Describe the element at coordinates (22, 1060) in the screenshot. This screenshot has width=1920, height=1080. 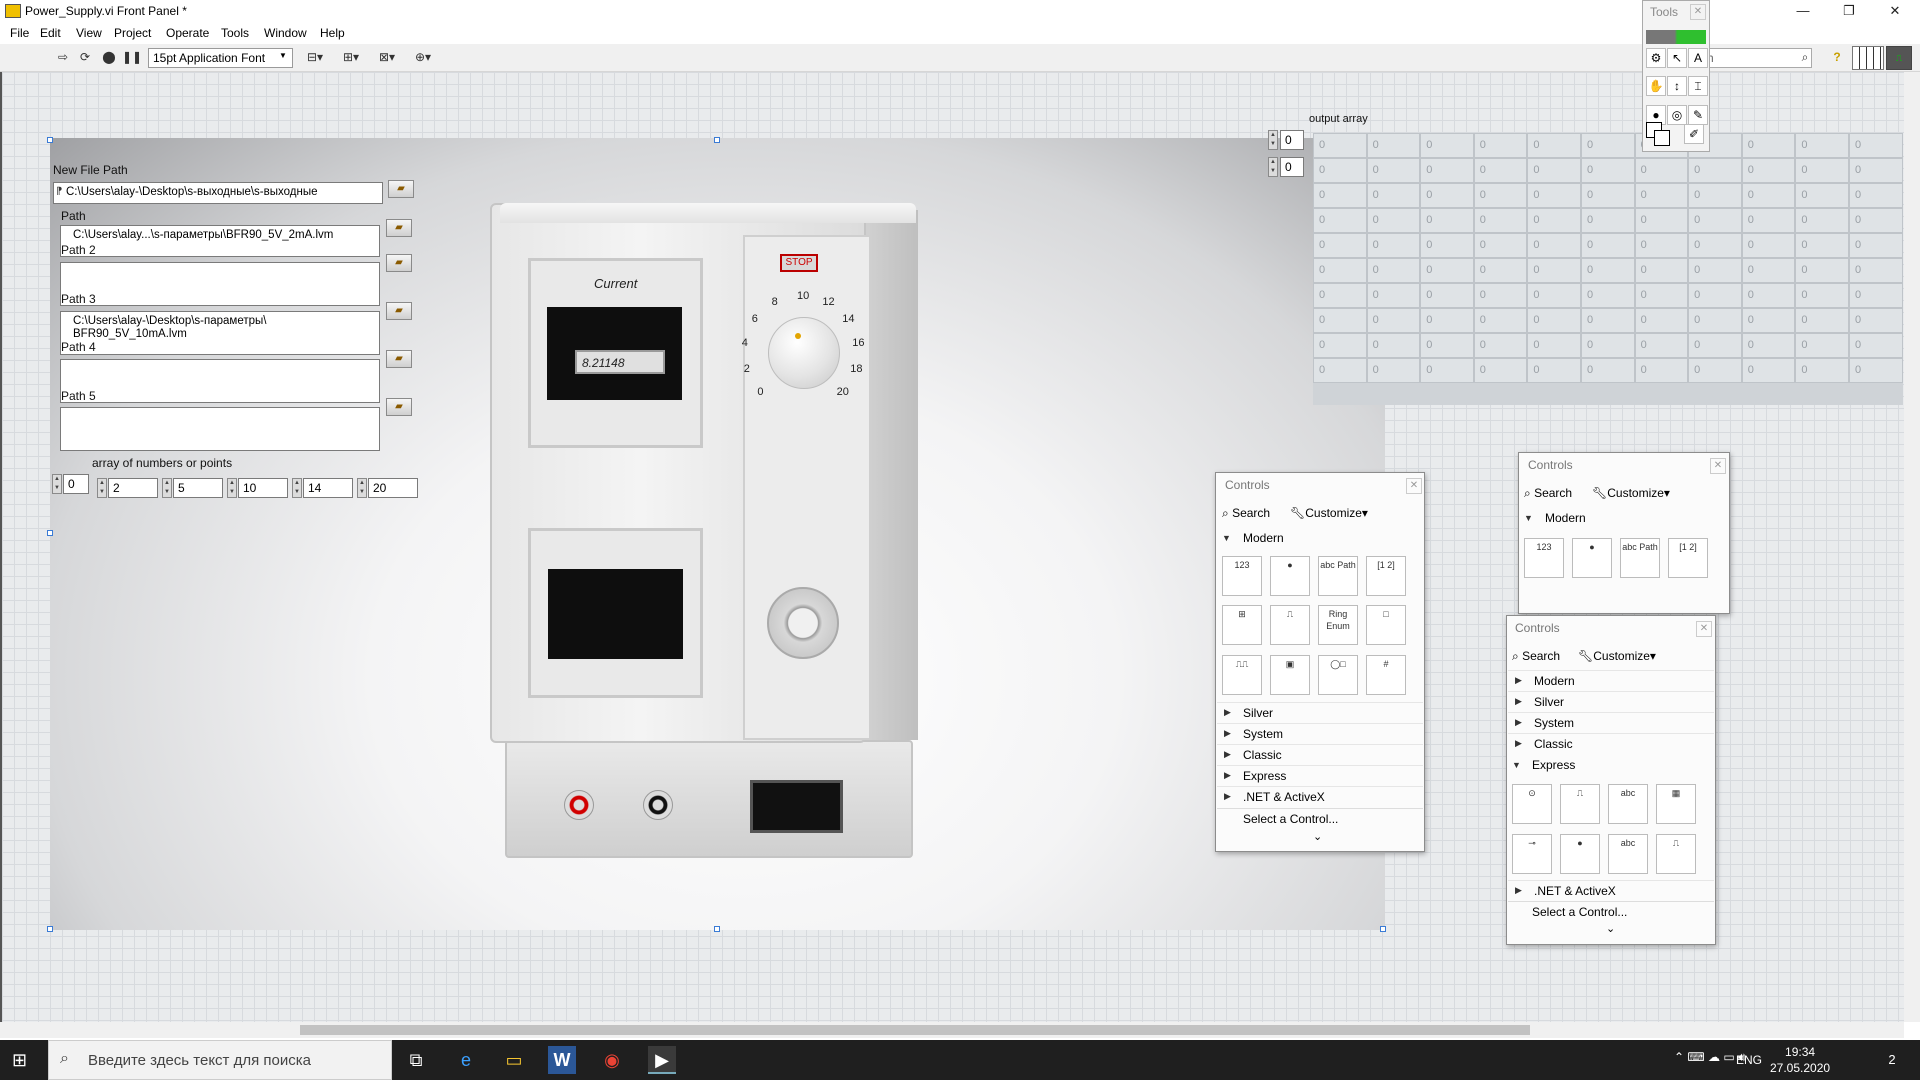
I see `windows-start-icon: ⊞` at that location.